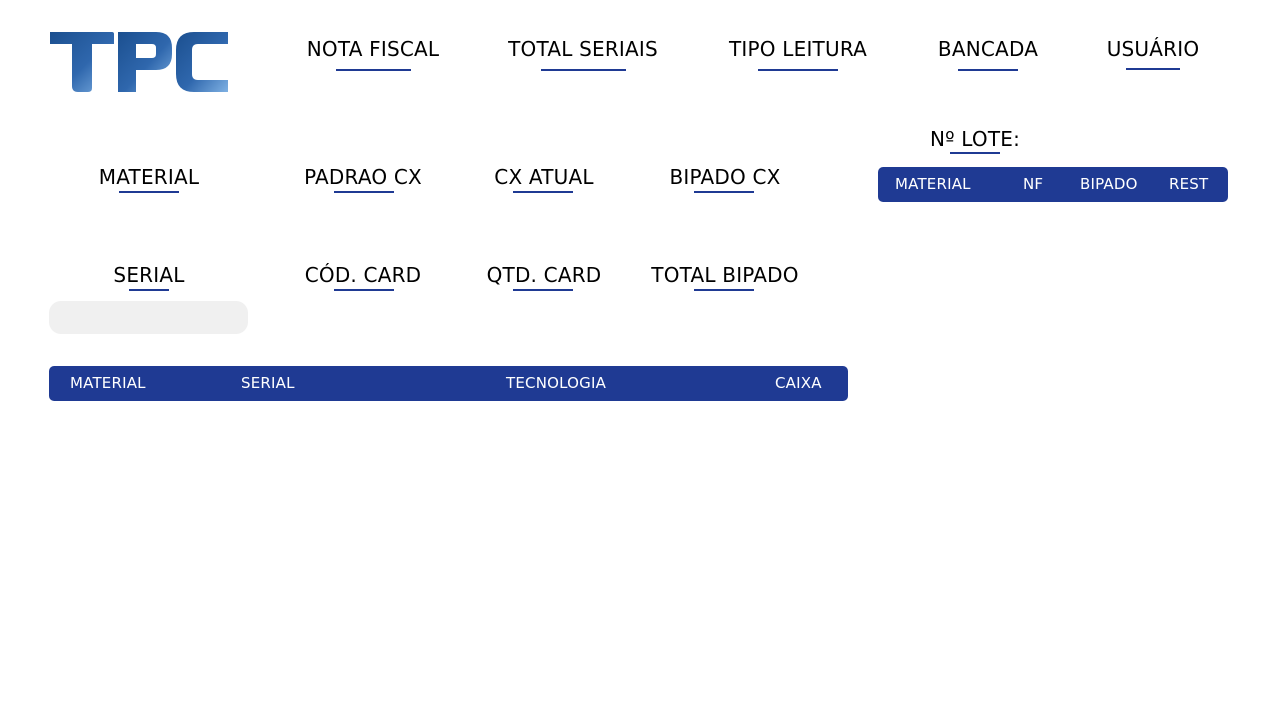  Describe the element at coordinates (373, 49) in the screenshot. I see `nota-fiscal-label: NOTA FISCAL` at that location.